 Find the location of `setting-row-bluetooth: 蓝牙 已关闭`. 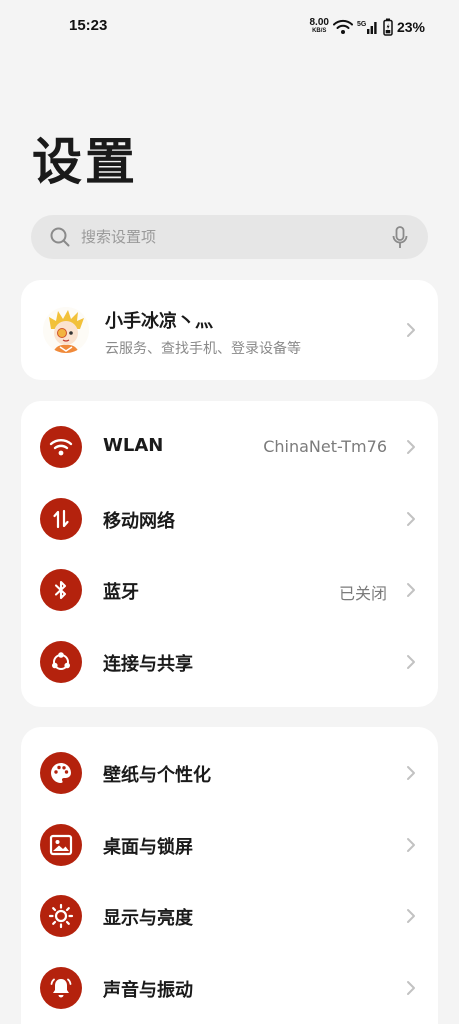

setting-row-bluetooth: 蓝牙 已关闭 is located at coordinates (229, 590).